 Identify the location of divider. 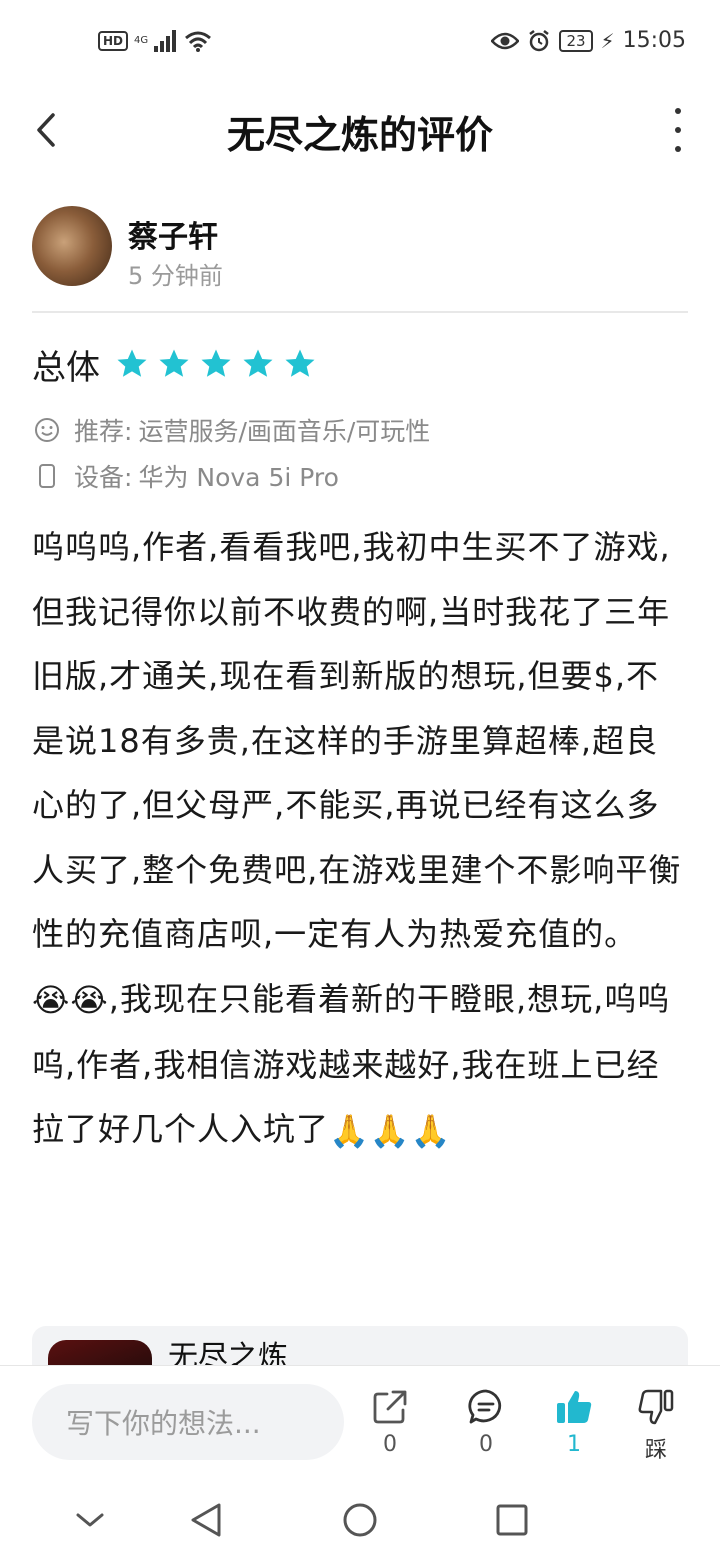
(360, 312).